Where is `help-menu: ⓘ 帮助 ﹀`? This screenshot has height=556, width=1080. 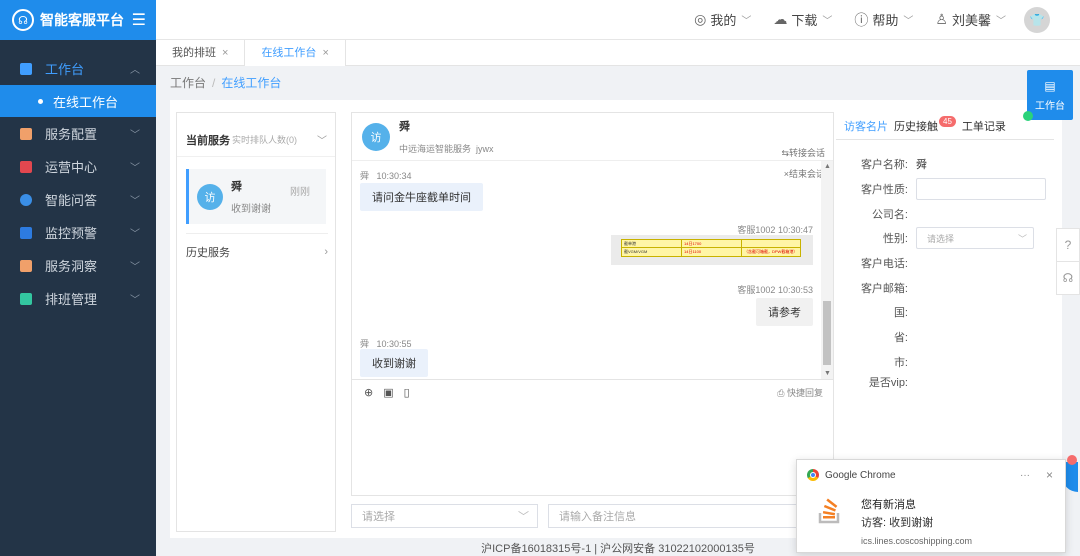
help-menu: ⓘ 帮助 ﹀ is located at coordinates (883, 20).